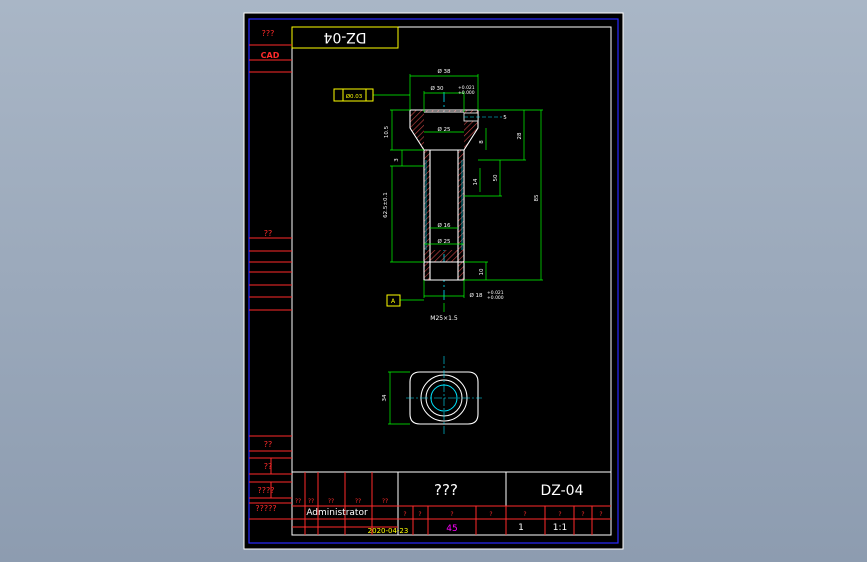  Describe the element at coordinates (482, 271) in the screenshot. I see `dim-text: 10` at that location.